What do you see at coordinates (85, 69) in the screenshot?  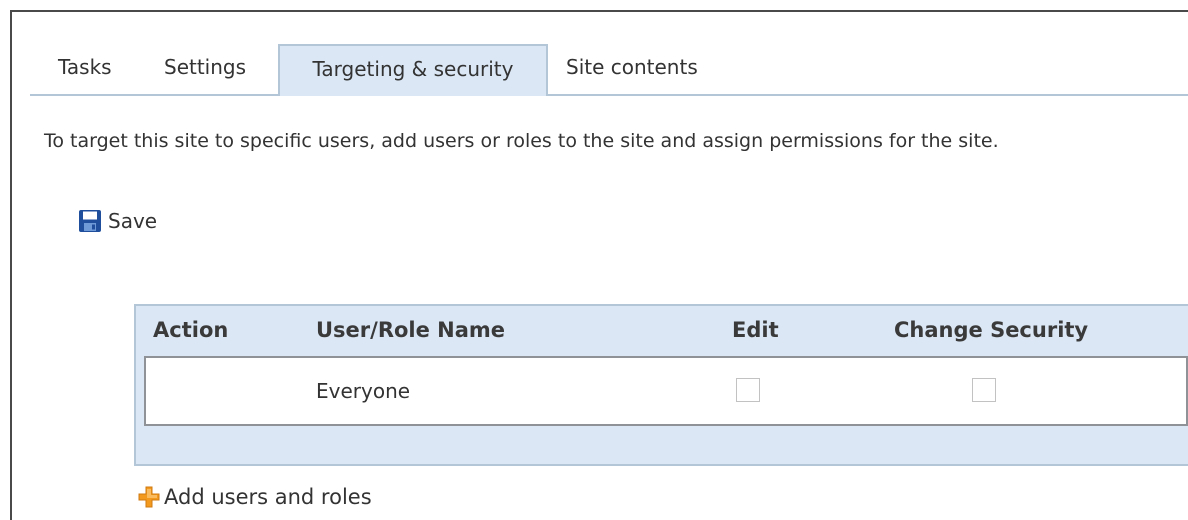 I see `tab-tasks: Tasks` at bounding box center [85, 69].